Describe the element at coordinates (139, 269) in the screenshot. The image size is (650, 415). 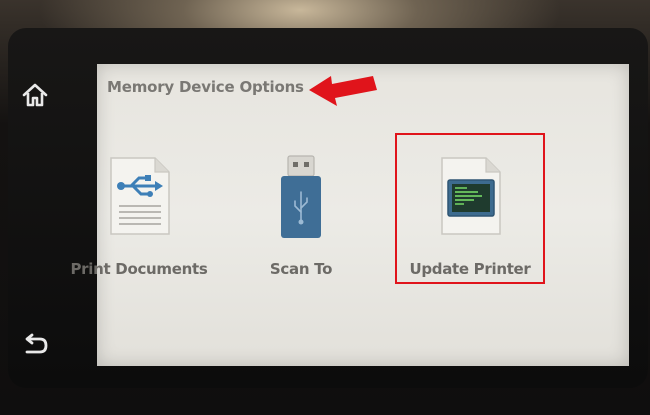
I see `print-documents-label: Print Documents` at that location.